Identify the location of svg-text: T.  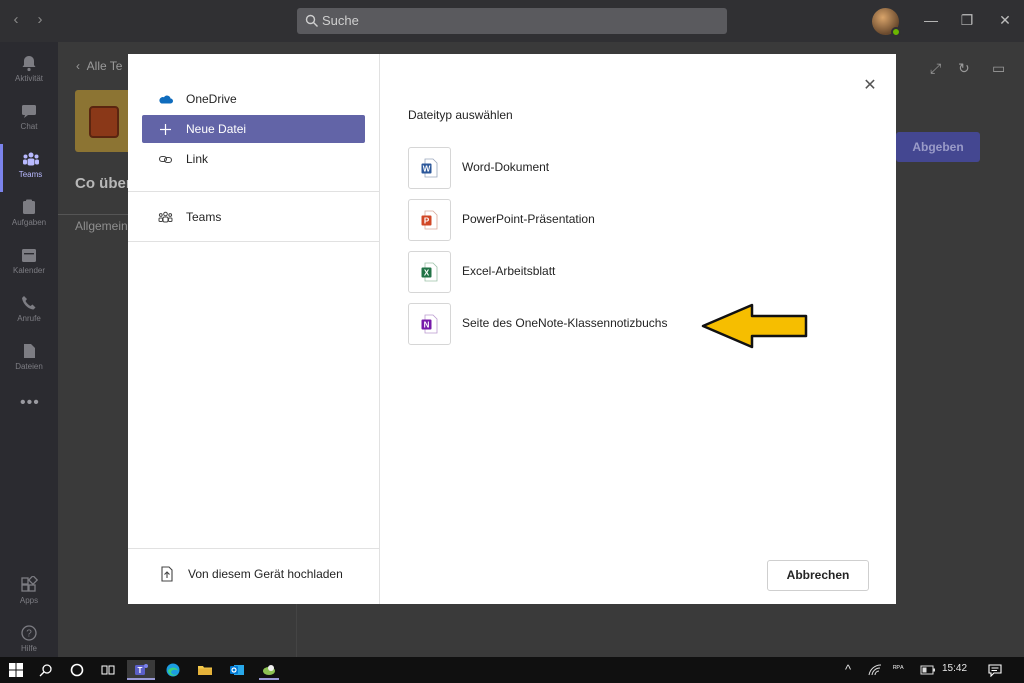
(140, 670).